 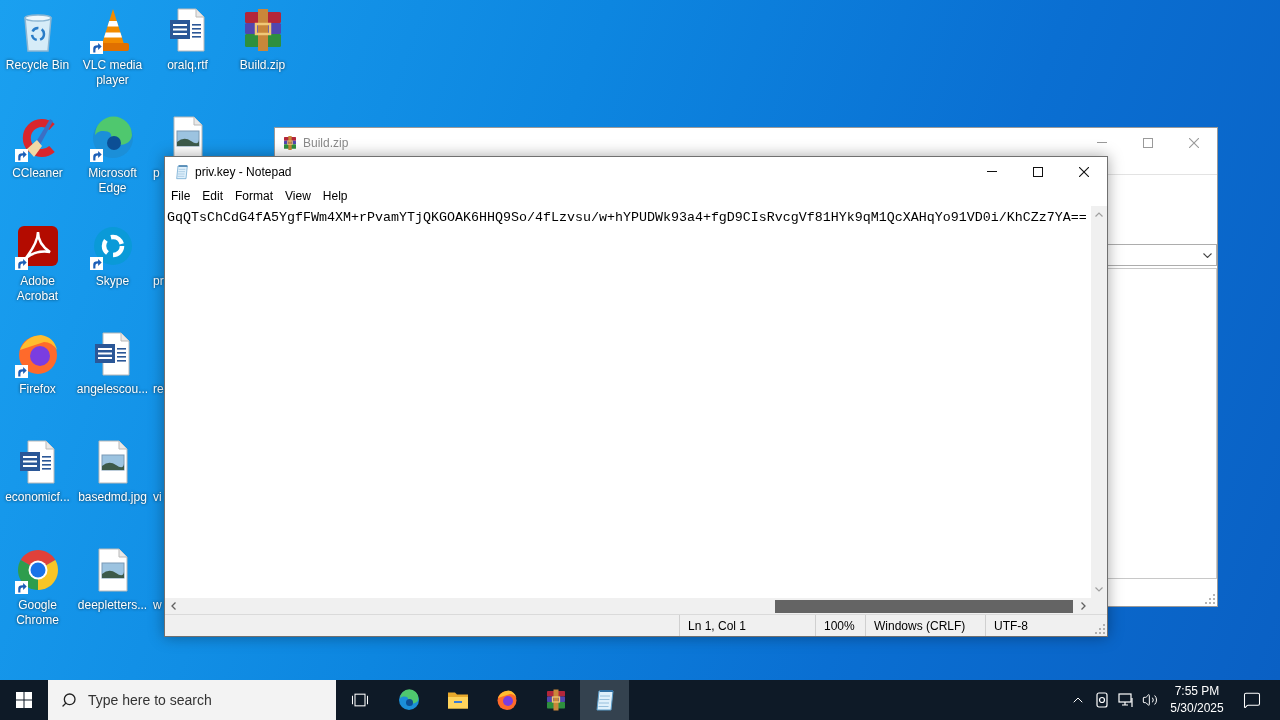 What do you see at coordinates (408, 700) in the screenshot?
I see `browser-swirl-icon` at bounding box center [408, 700].